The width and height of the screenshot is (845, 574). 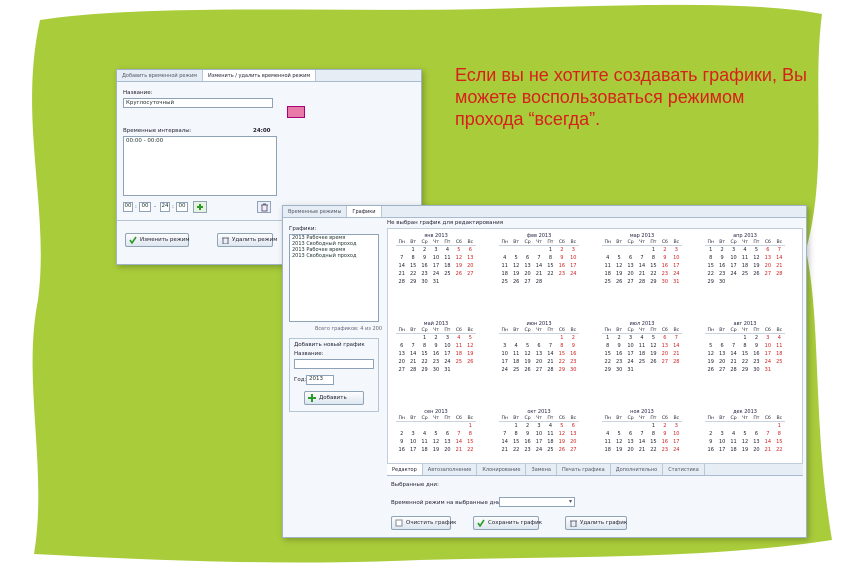 What do you see at coordinates (334, 256) in the screenshot?
I see `schedule-item: 2013 Свободный проход` at bounding box center [334, 256].